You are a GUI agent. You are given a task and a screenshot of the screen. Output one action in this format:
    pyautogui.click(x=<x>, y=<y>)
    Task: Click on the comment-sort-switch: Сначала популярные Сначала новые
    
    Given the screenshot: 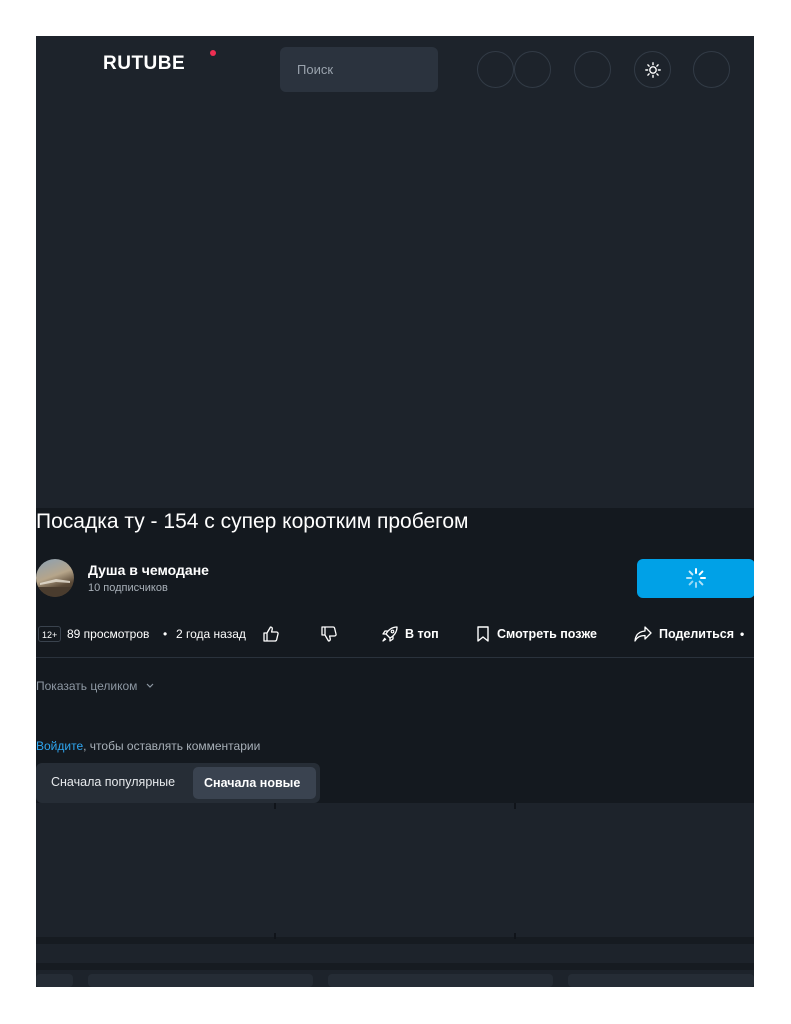 What is the action you would take?
    pyautogui.click(x=178, y=783)
    